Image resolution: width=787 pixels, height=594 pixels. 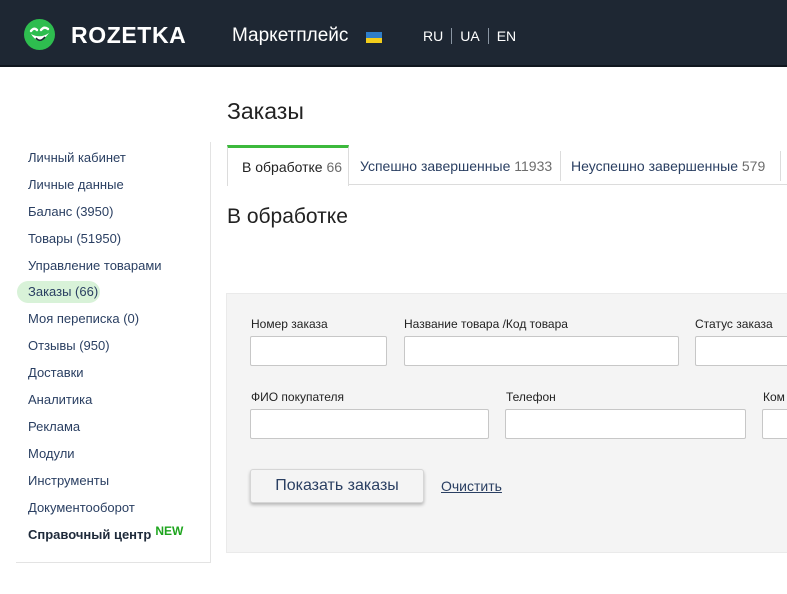 What do you see at coordinates (76, 185) in the screenshot?
I see `sidebar-item-personal-data: Личные данные` at bounding box center [76, 185].